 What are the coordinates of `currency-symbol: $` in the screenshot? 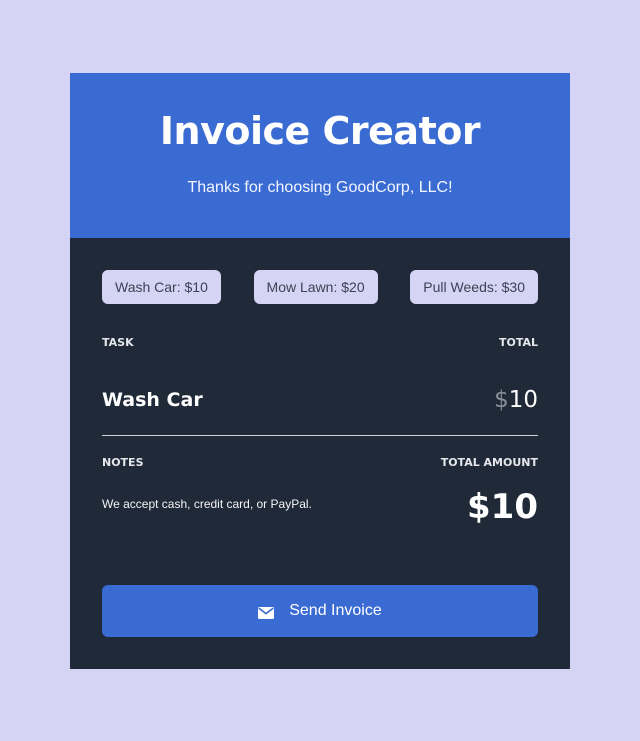 It's located at (501, 400).